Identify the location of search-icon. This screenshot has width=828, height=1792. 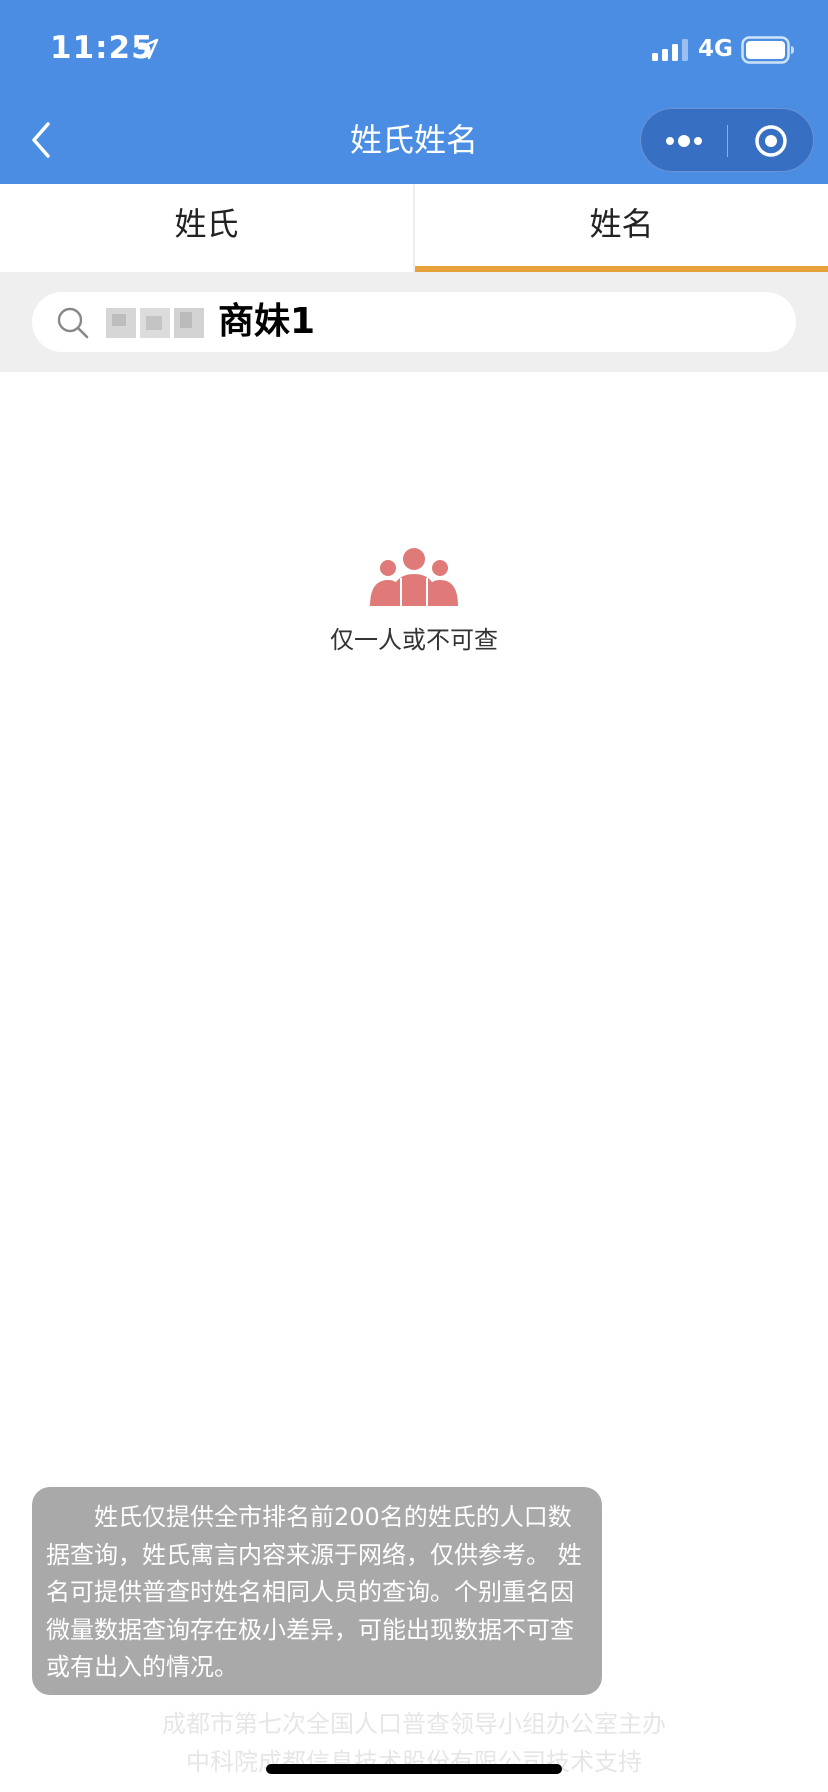
(73, 323).